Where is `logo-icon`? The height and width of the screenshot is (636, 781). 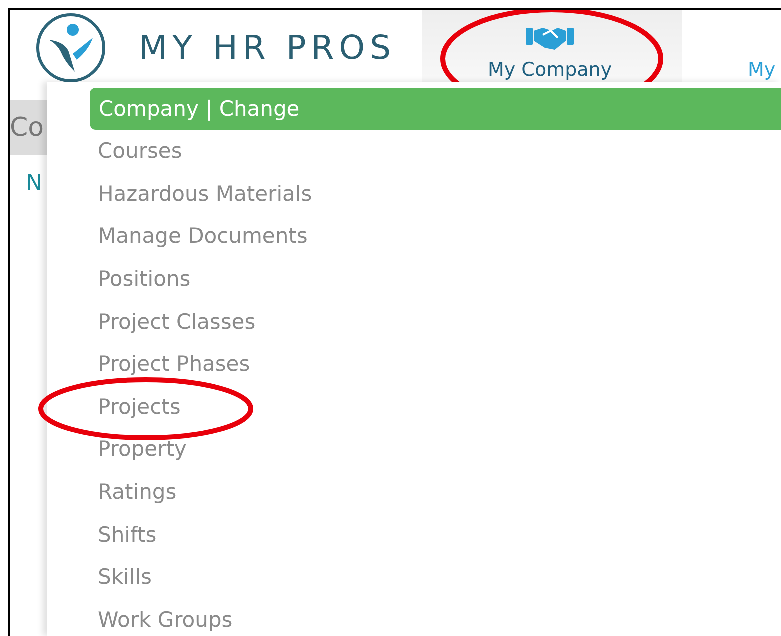 logo-icon is located at coordinates (71, 48).